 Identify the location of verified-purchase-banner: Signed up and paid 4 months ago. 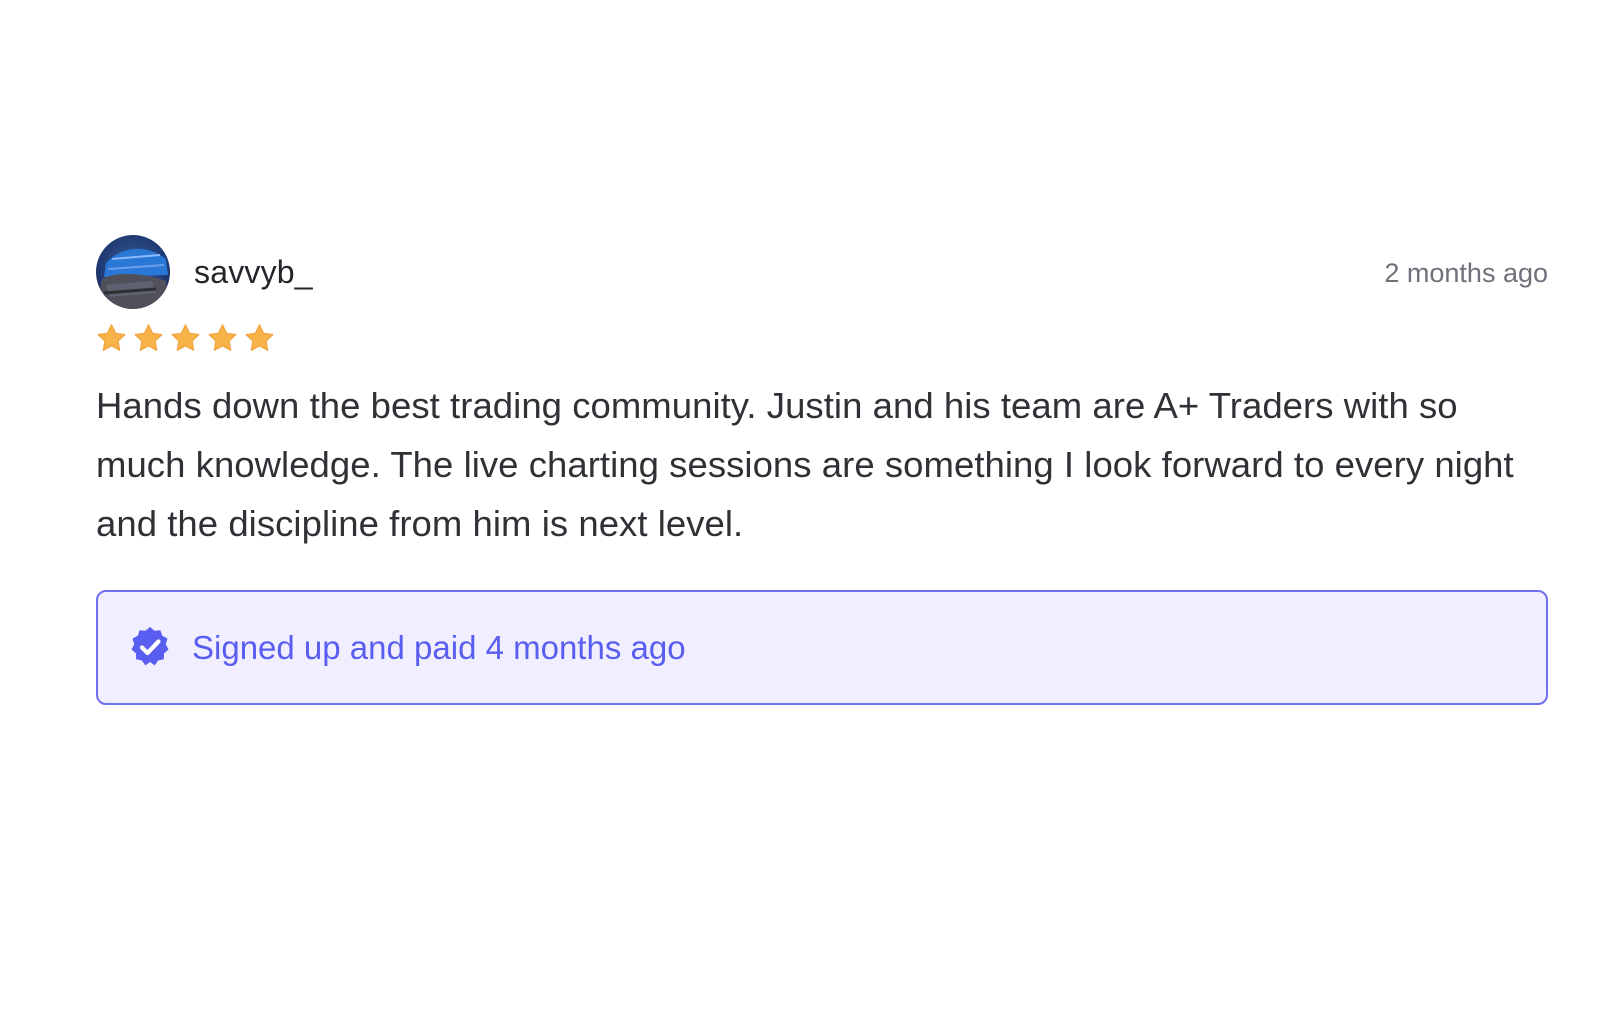
(822, 647).